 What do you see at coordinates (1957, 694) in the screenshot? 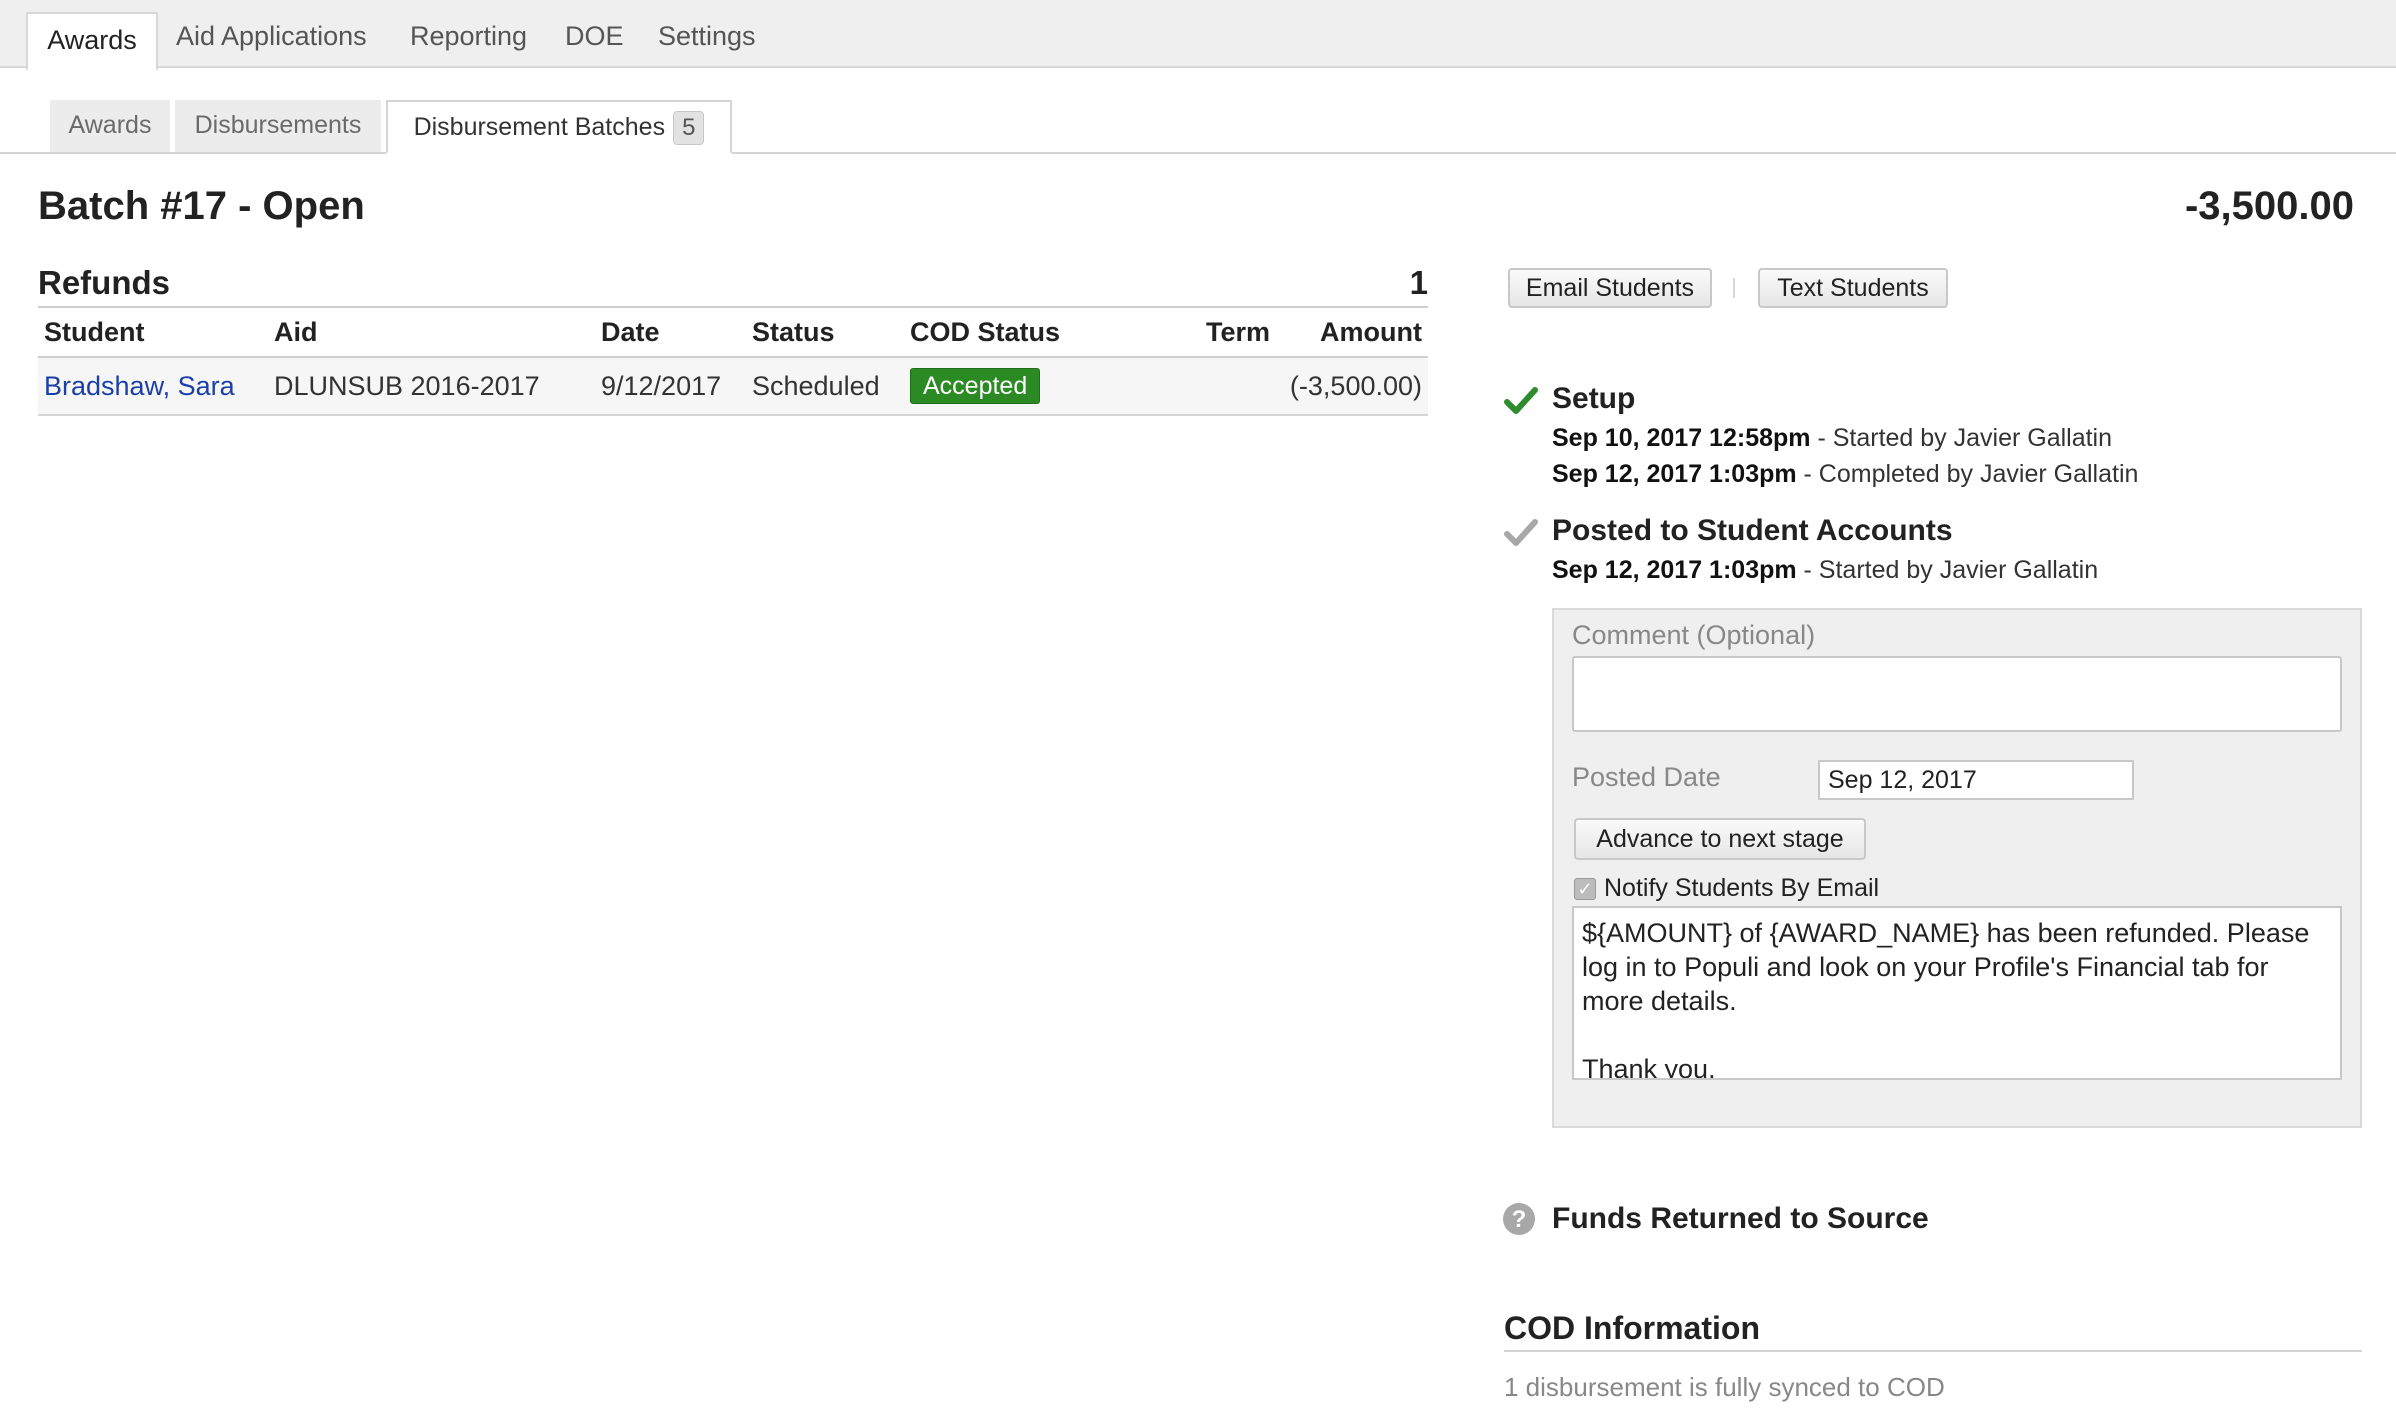
I see `comment-input` at bounding box center [1957, 694].